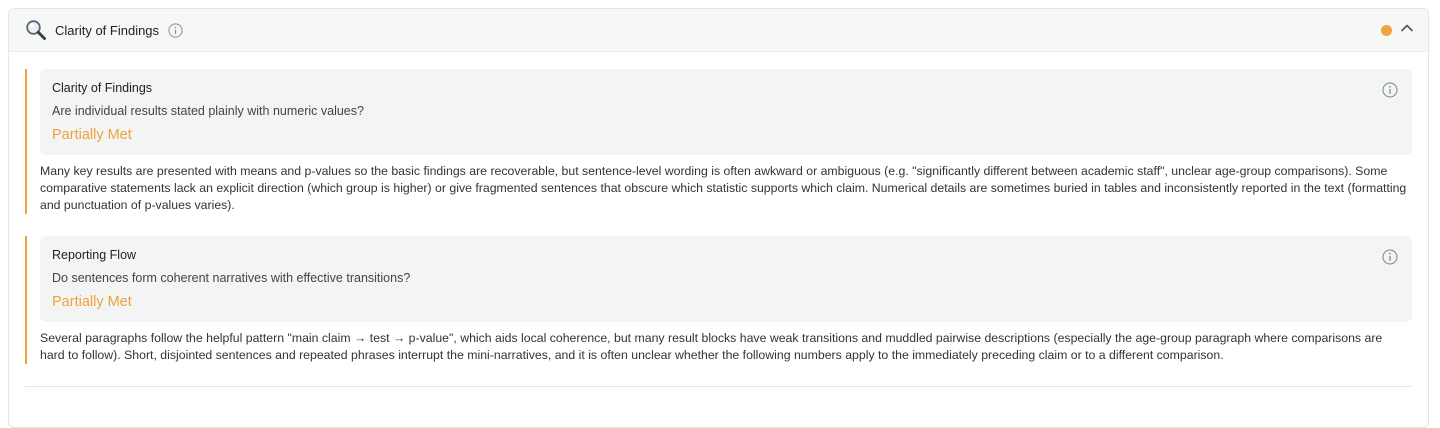  Describe the element at coordinates (36, 30) in the screenshot. I see `magnifier-icon` at that location.